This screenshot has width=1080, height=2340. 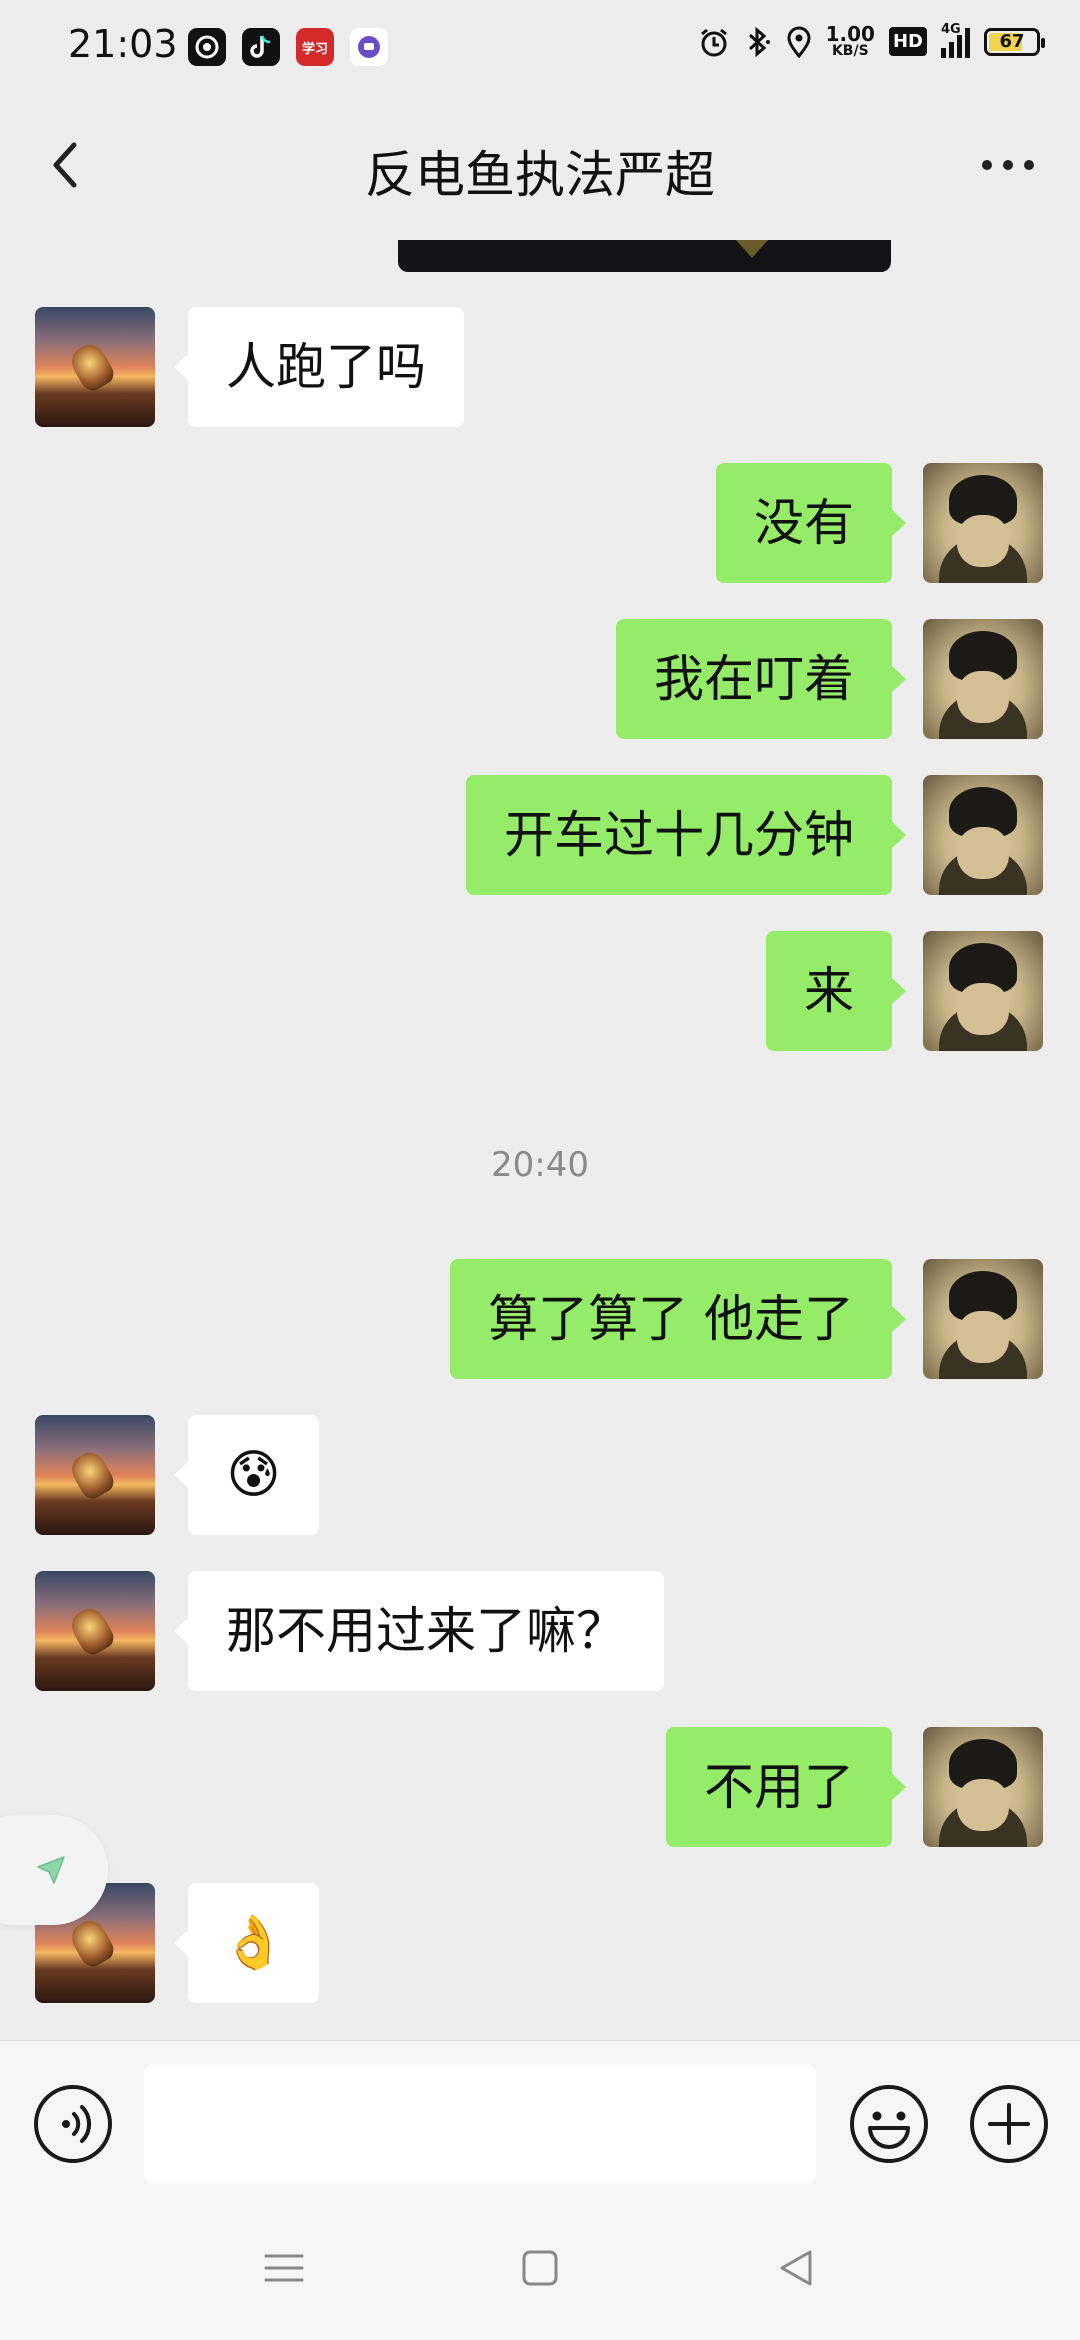 What do you see at coordinates (907, 41) in the screenshot?
I see `hd-badge: HD` at bounding box center [907, 41].